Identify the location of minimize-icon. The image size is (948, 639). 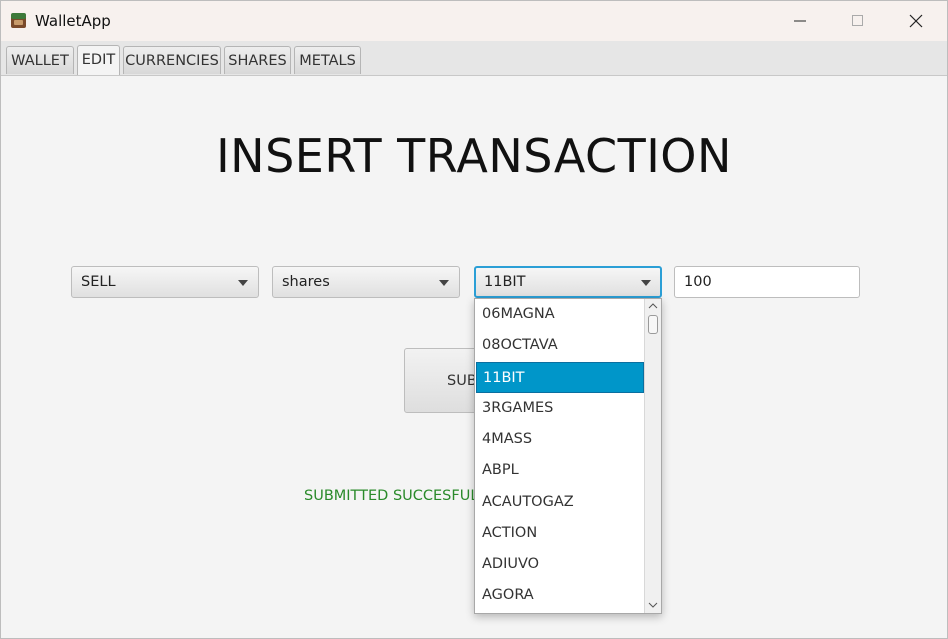
(800, 21).